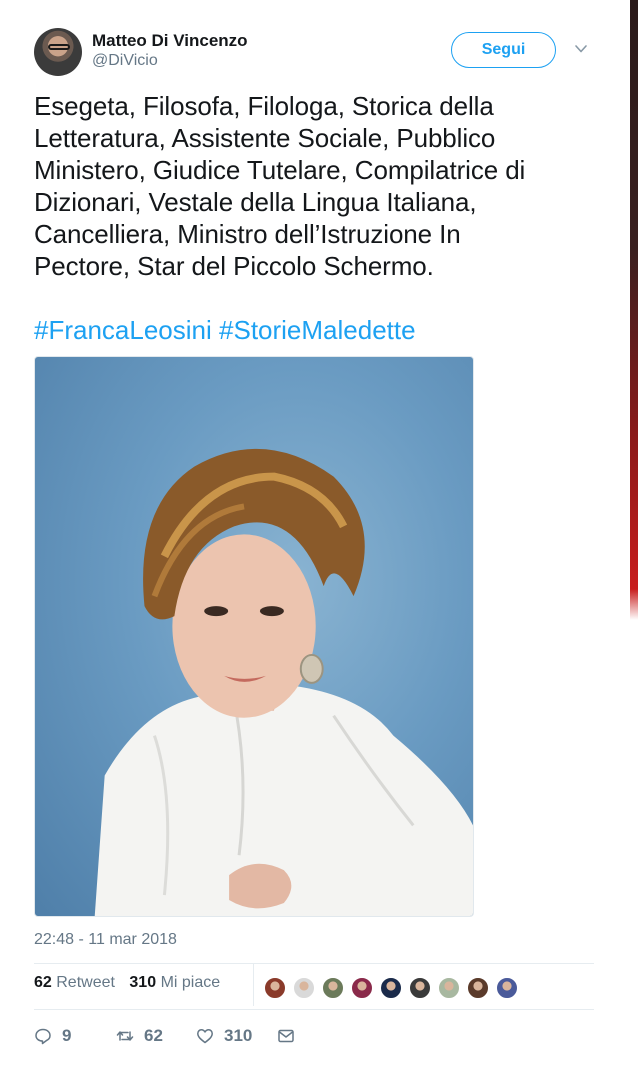 The image size is (638, 1072). I want to click on author-handle: @DiVicio, so click(125, 61).